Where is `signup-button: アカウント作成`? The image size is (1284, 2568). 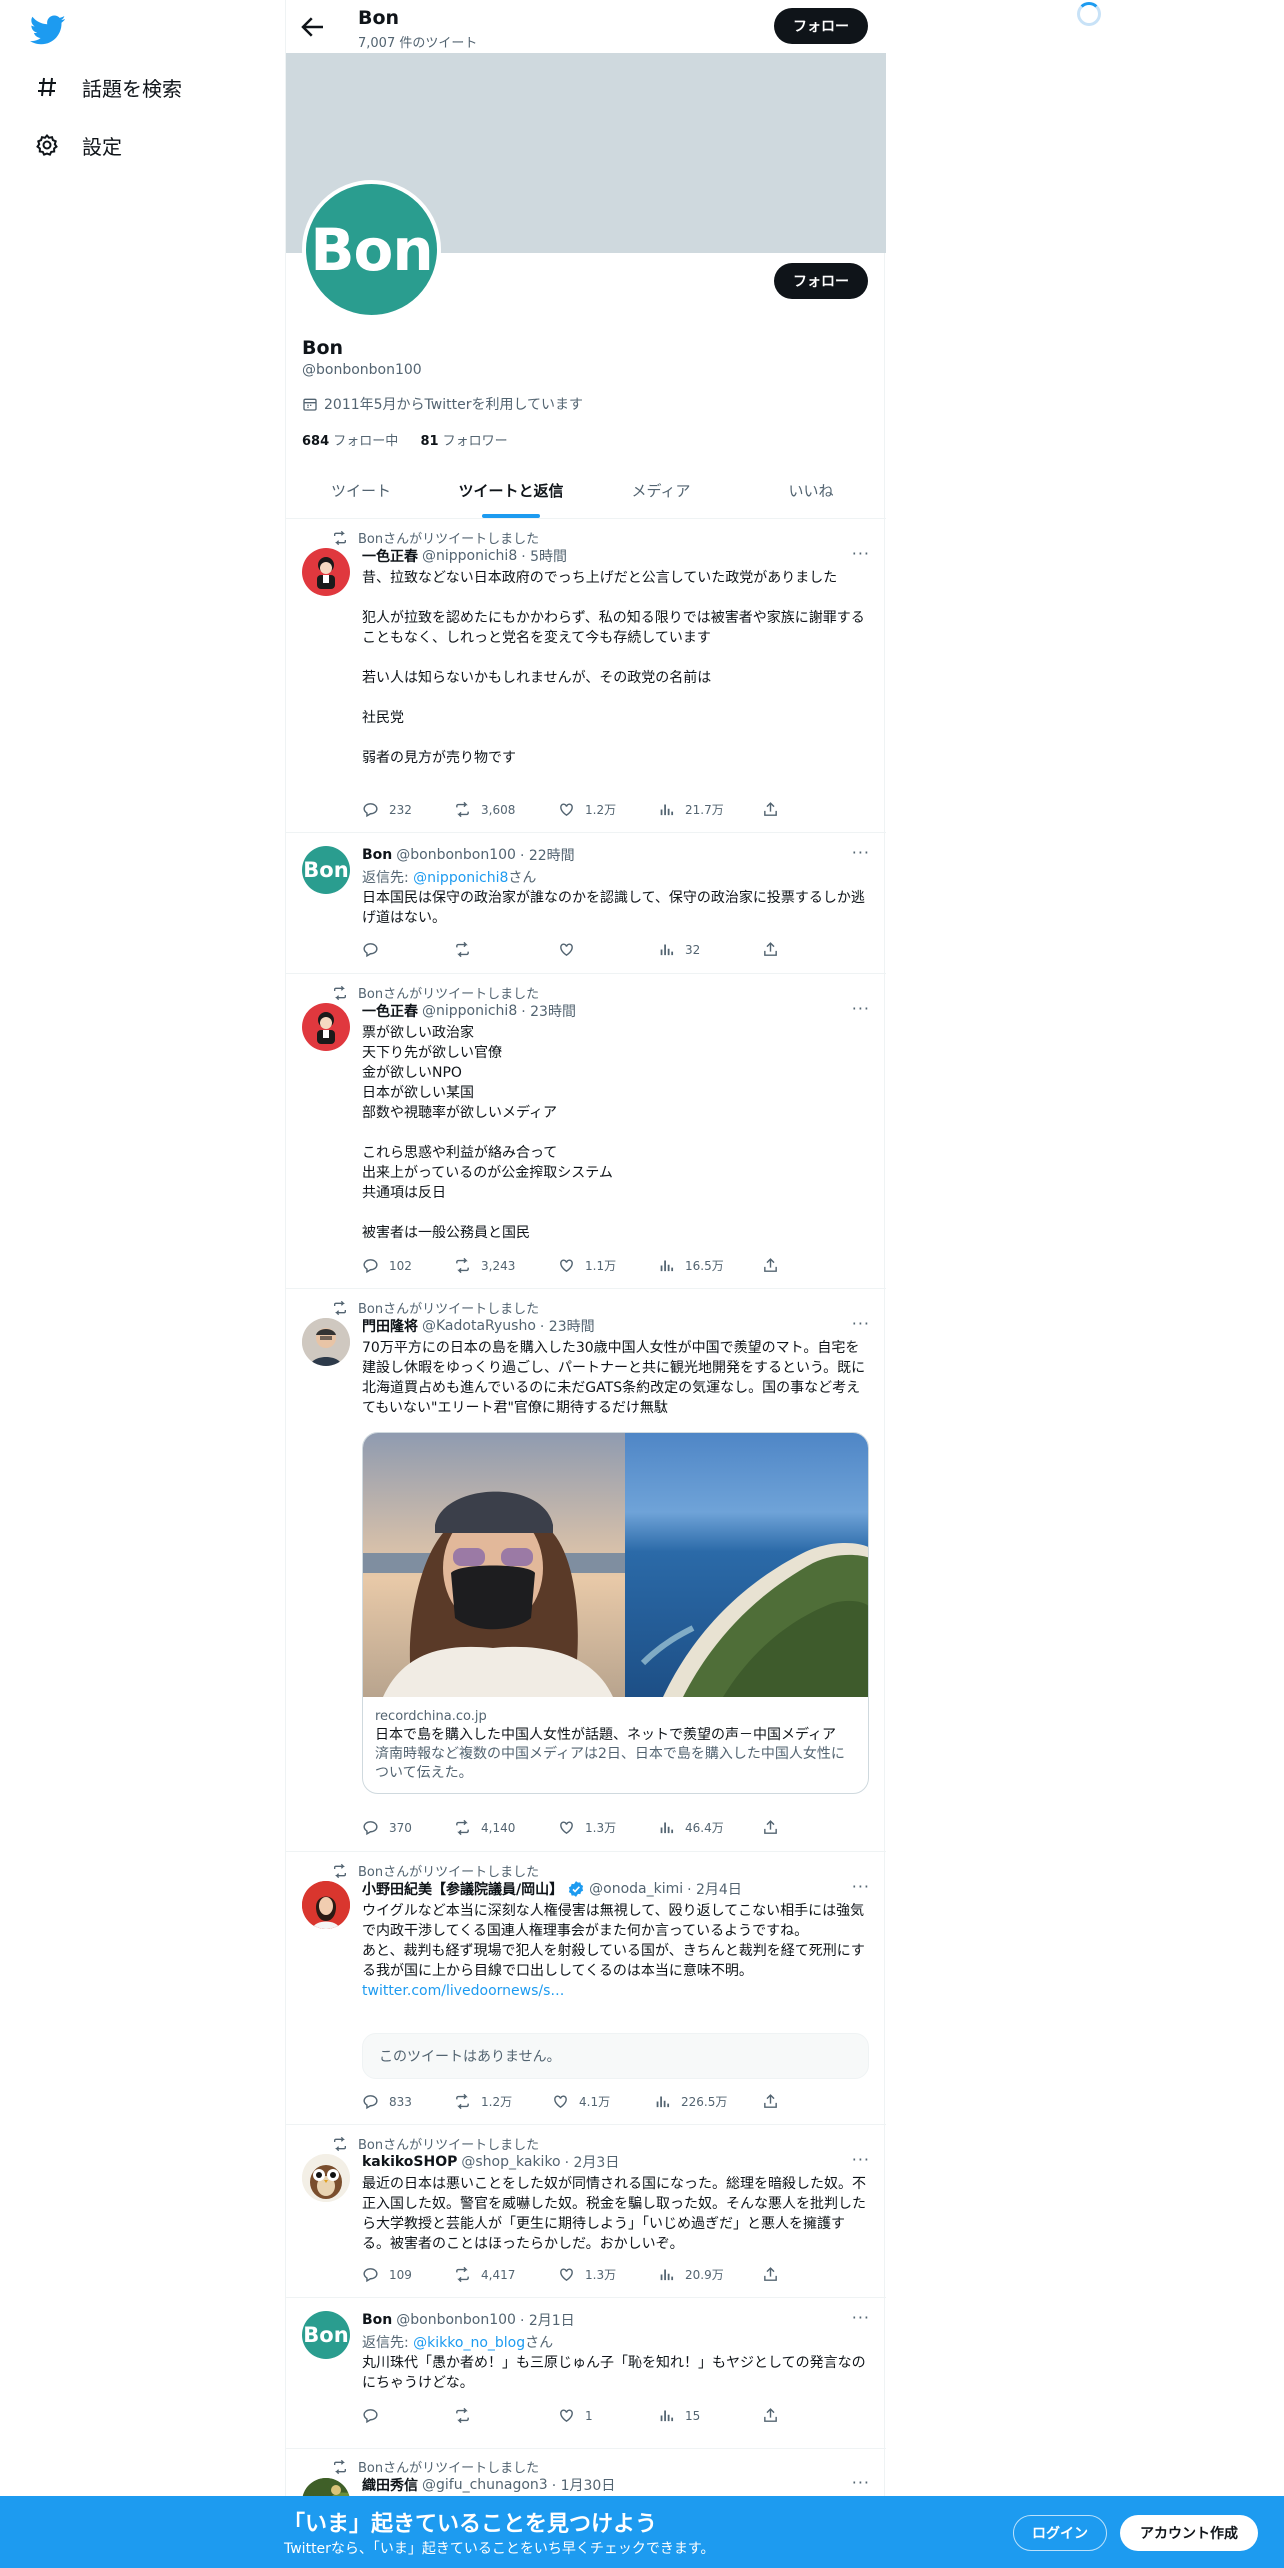
signup-button: アカウント作成 is located at coordinates (1189, 2533).